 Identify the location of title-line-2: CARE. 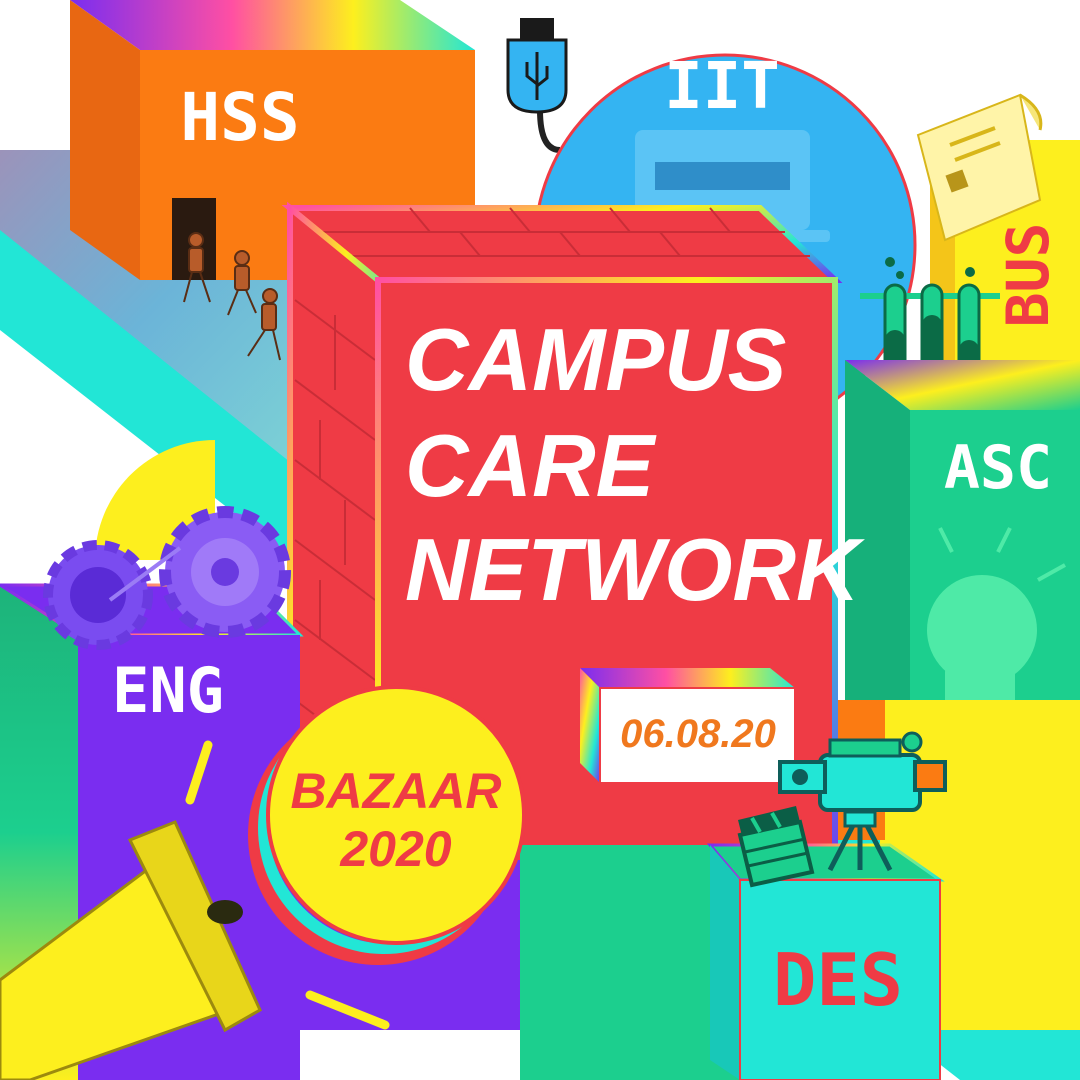
(531, 465).